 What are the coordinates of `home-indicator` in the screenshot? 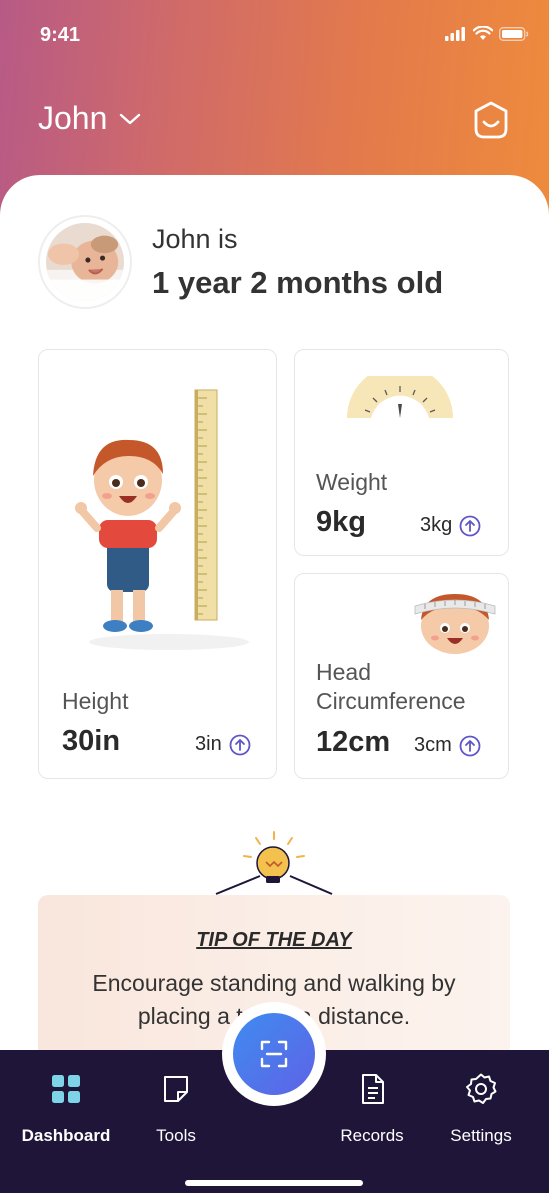 It's located at (274, 1183).